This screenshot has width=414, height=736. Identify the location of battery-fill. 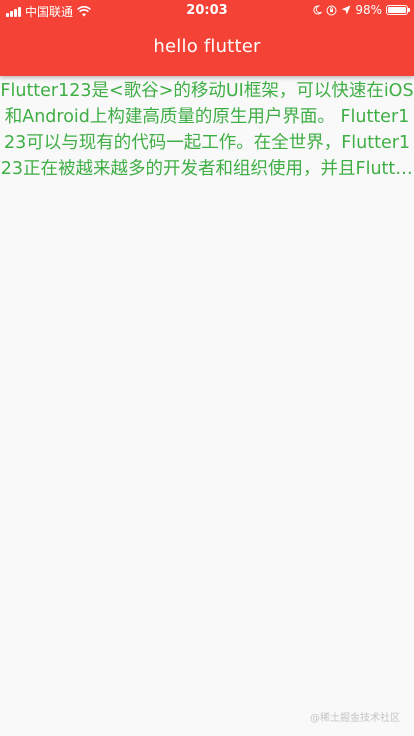
(397, 10).